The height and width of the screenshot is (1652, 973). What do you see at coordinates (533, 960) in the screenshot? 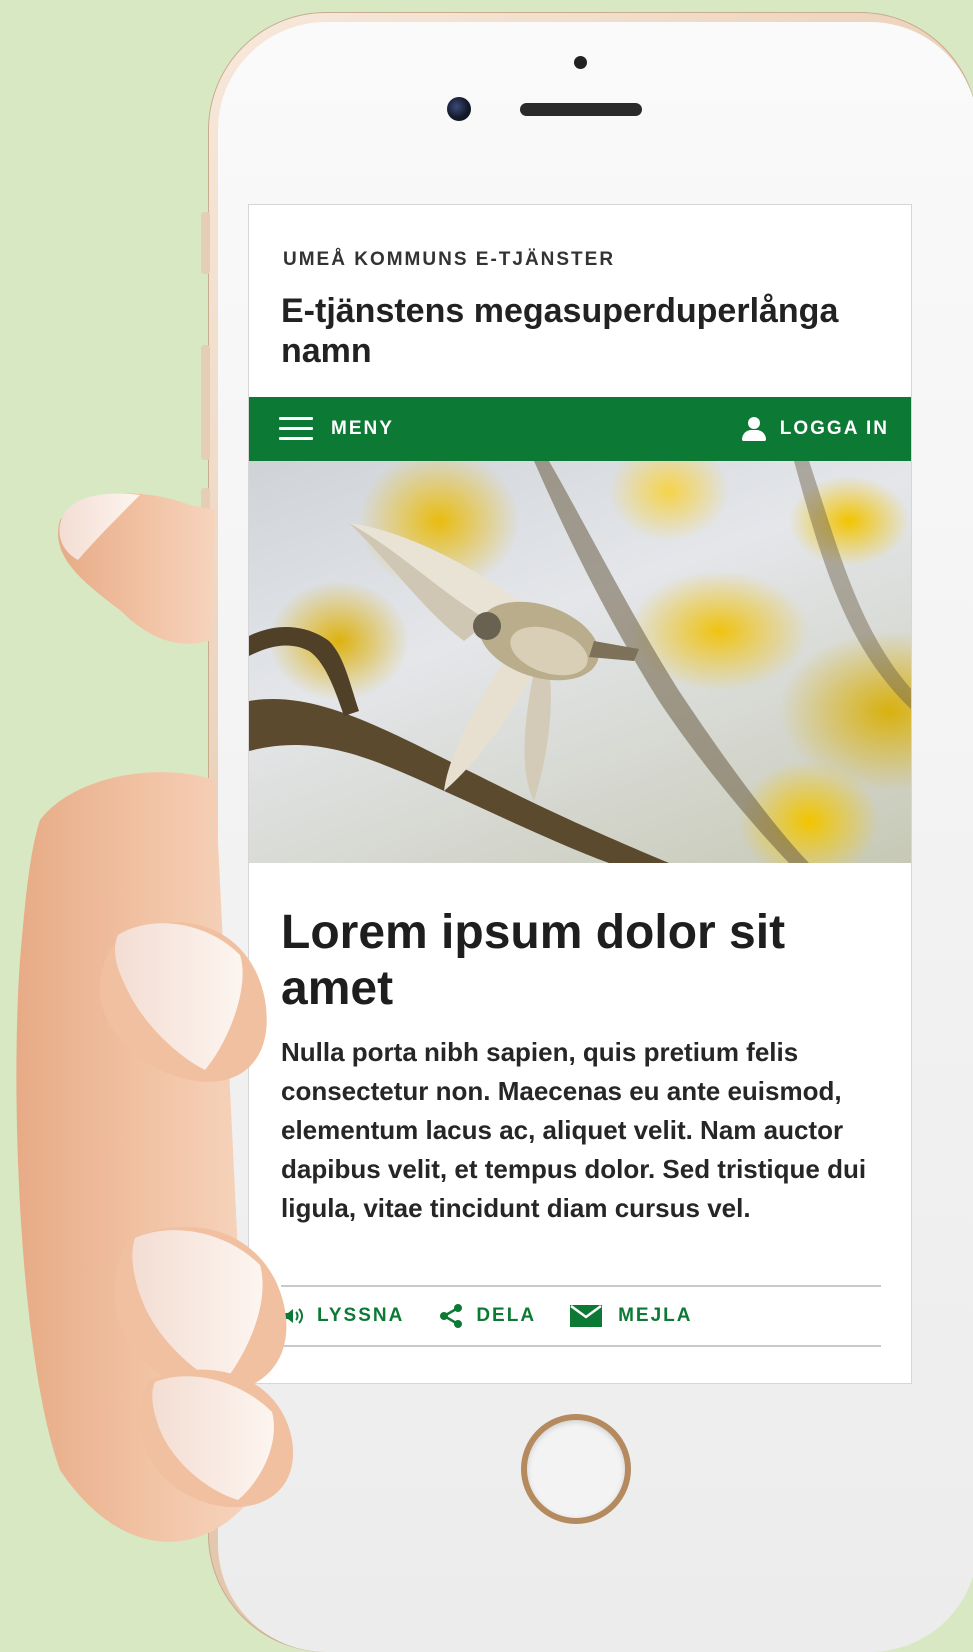
I see `article-title: Lorem ipsum dolor sit amet` at bounding box center [533, 960].